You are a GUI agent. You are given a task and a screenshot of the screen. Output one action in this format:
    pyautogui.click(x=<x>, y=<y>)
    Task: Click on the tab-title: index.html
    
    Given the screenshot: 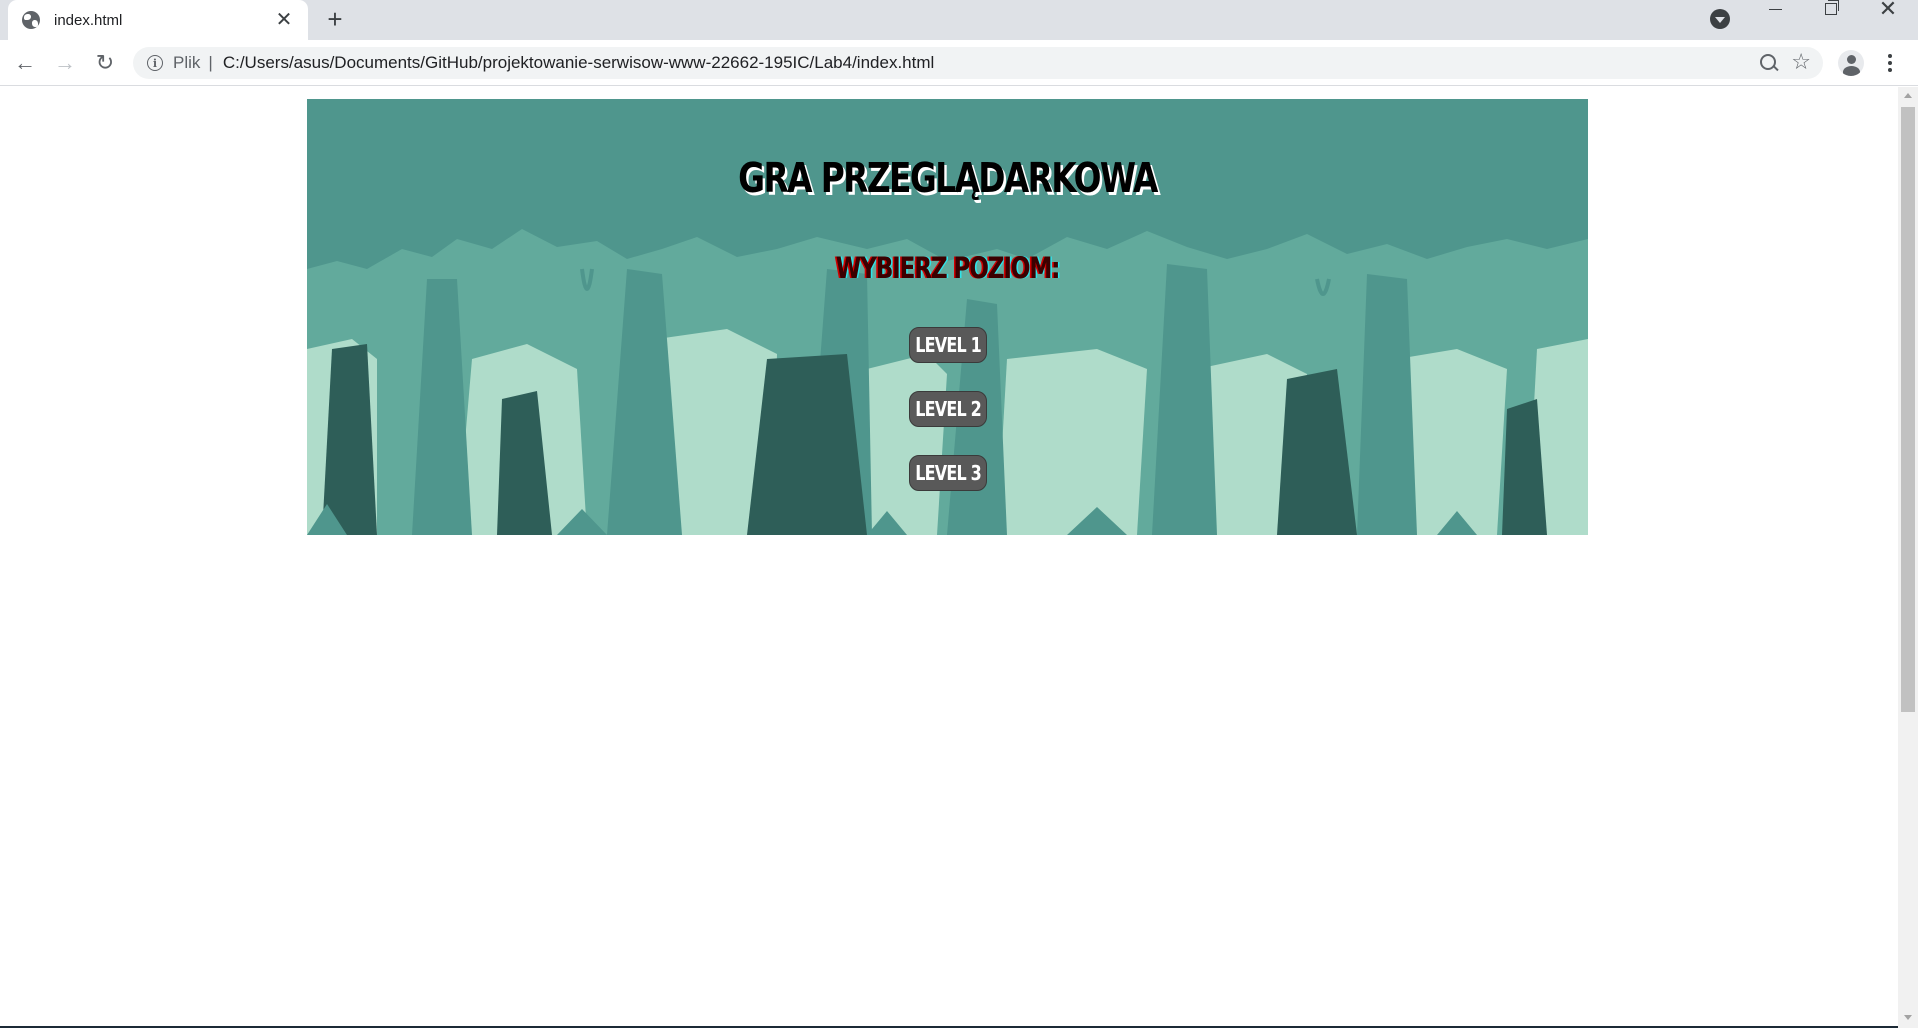 What is the action you would take?
    pyautogui.click(x=88, y=20)
    